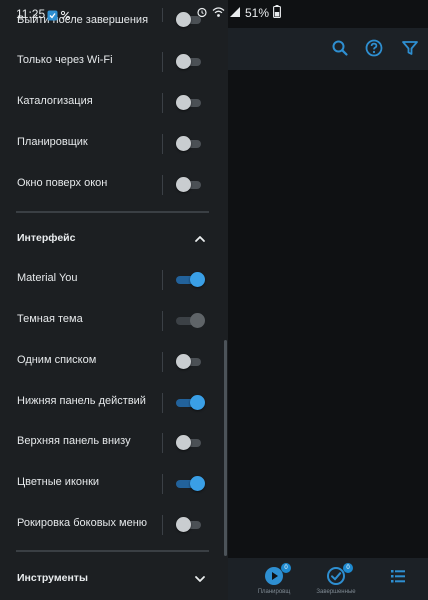 Image resolution: width=428 pixels, height=600 pixels. Describe the element at coordinates (328, 49) in the screenshot. I see `app-toolbar` at that location.